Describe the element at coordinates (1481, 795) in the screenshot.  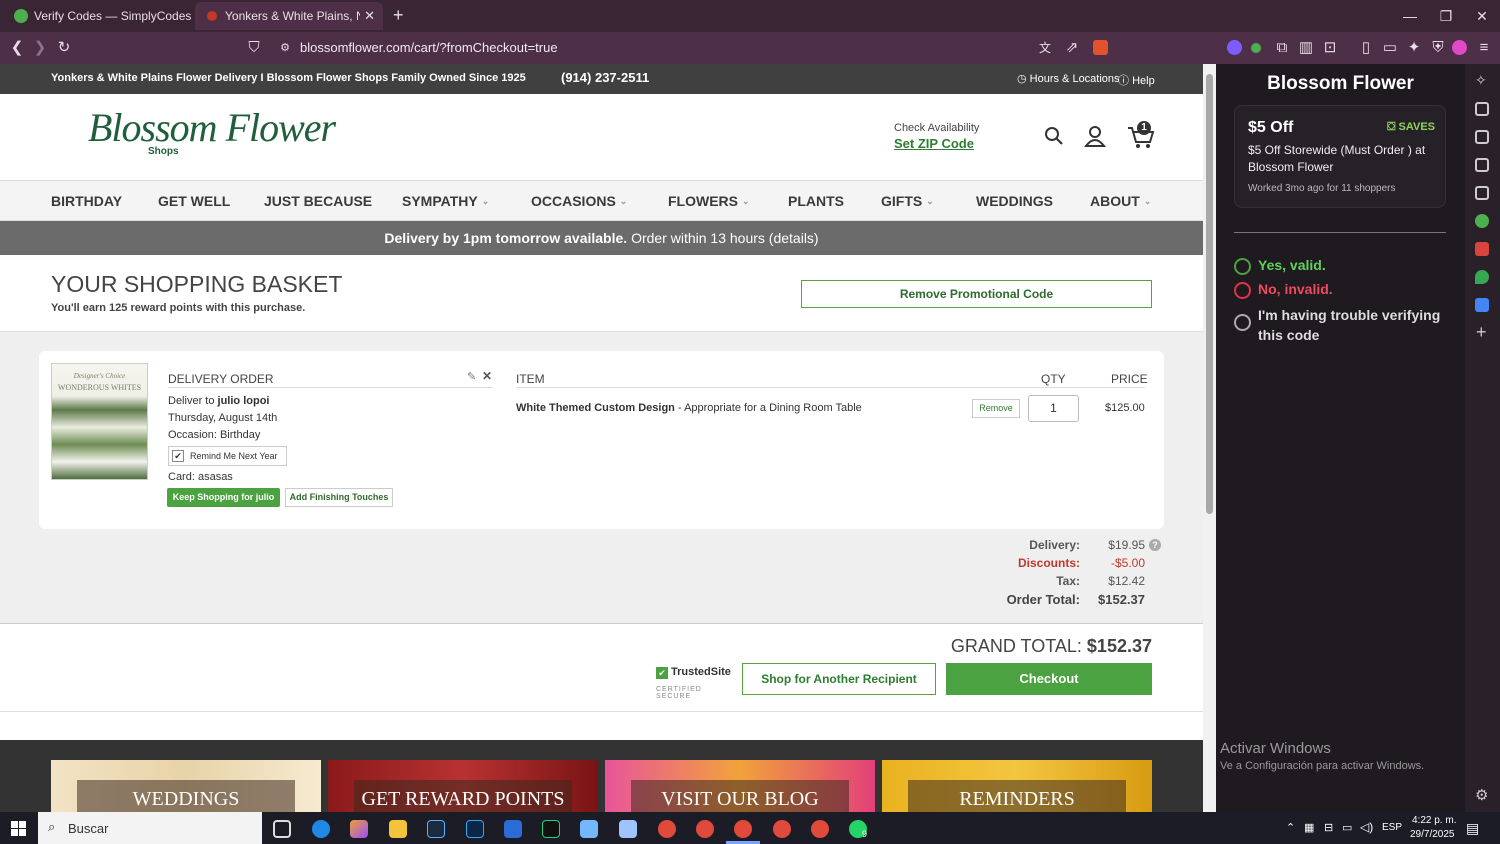
I see `settings-icon: ⚙` at that location.